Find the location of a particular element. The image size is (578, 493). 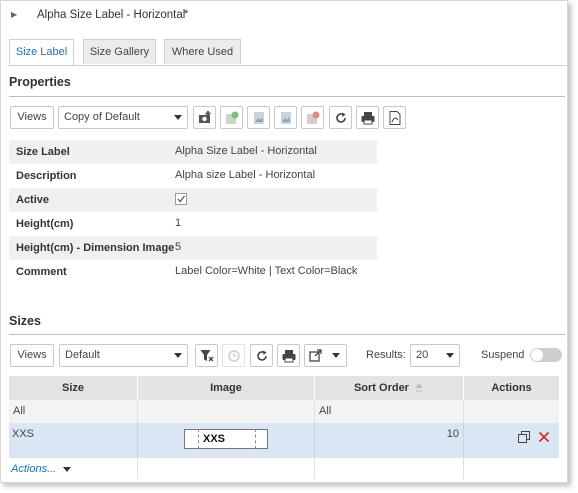

property-row-dimension-image-height: Height(cm) - Dimension Image 5 is located at coordinates (193, 248).